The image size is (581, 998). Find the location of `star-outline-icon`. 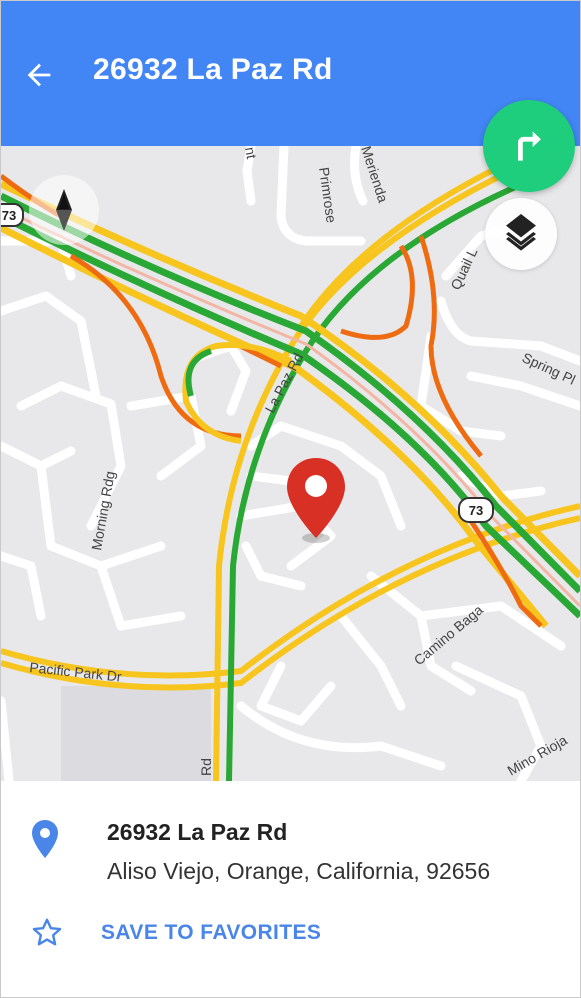

star-outline-icon is located at coordinates (47, 932).